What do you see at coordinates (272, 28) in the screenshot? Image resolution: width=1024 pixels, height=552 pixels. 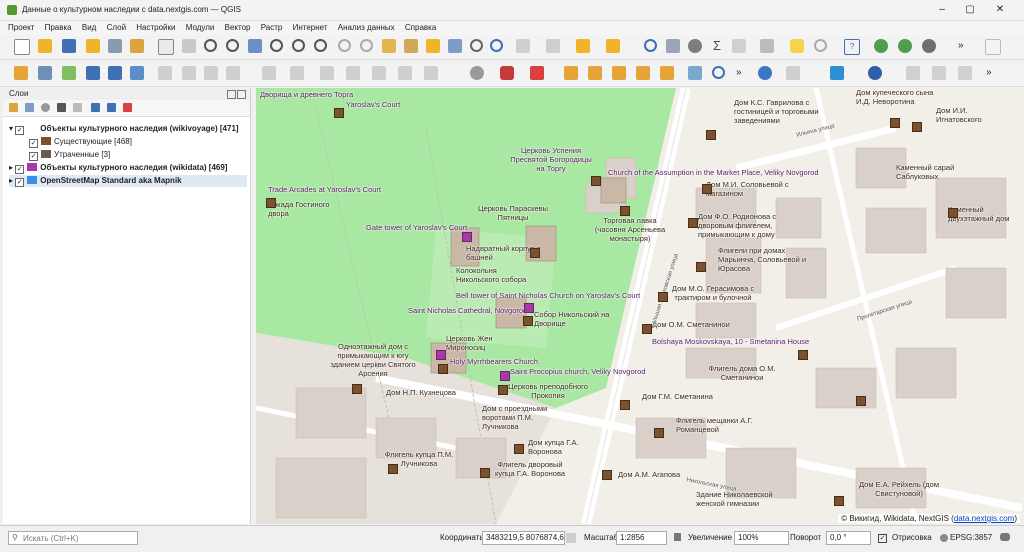 I see `menu-raster: Растр` at bounding box center [272, 28].